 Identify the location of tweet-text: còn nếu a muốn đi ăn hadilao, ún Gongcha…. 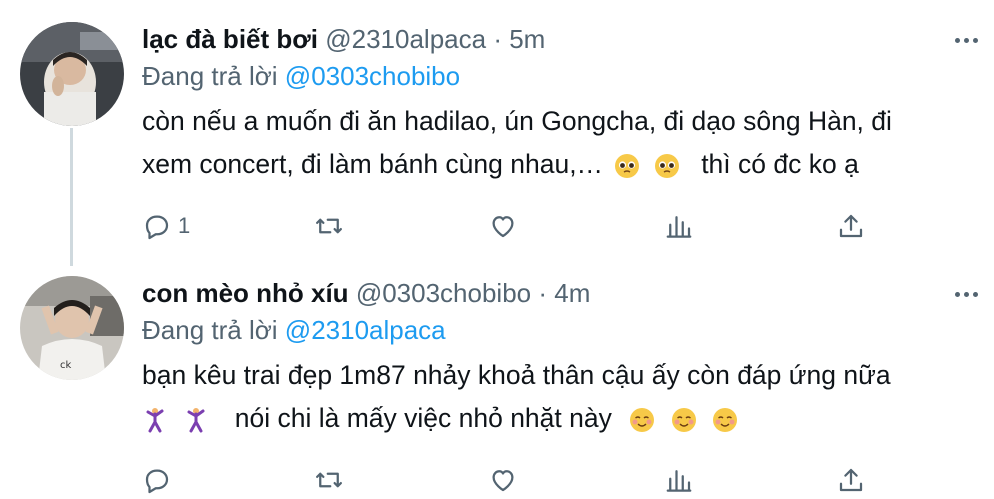
(562, 143).